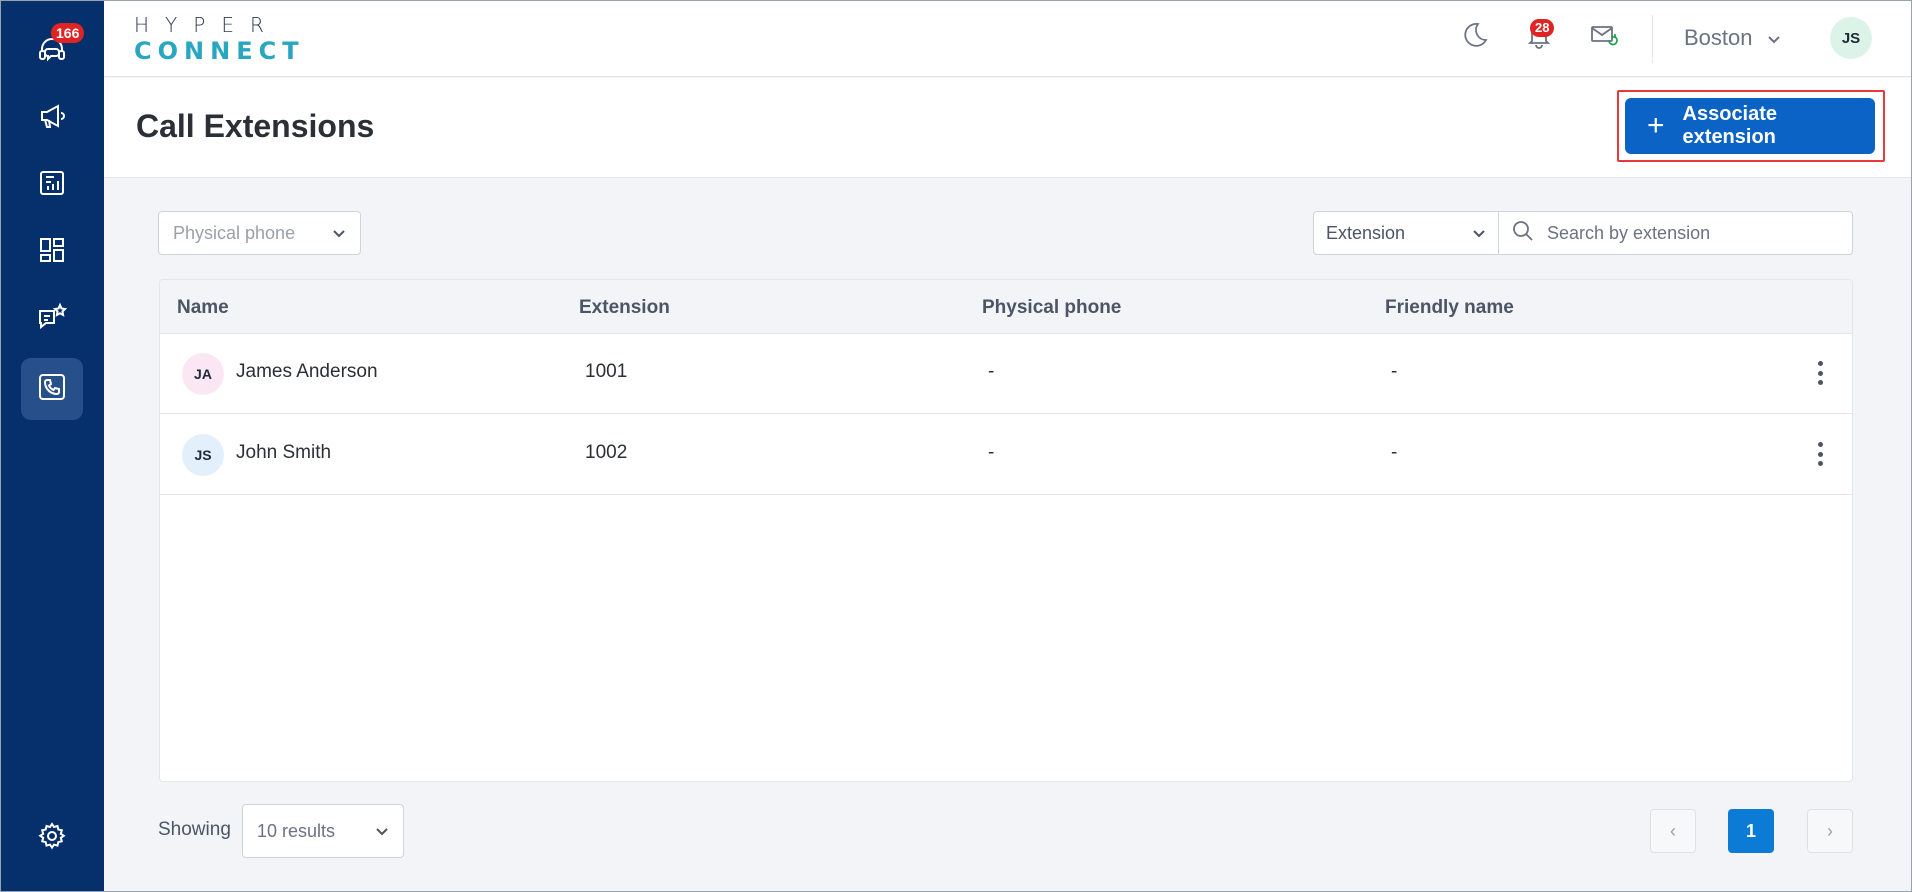 This screenshot has width=1912, height=892. What do you see at coordinates (1052, 307) in the screenshot?
I see `column-header-physical-phone: Physical phone` at bounding box center [1052, 307].